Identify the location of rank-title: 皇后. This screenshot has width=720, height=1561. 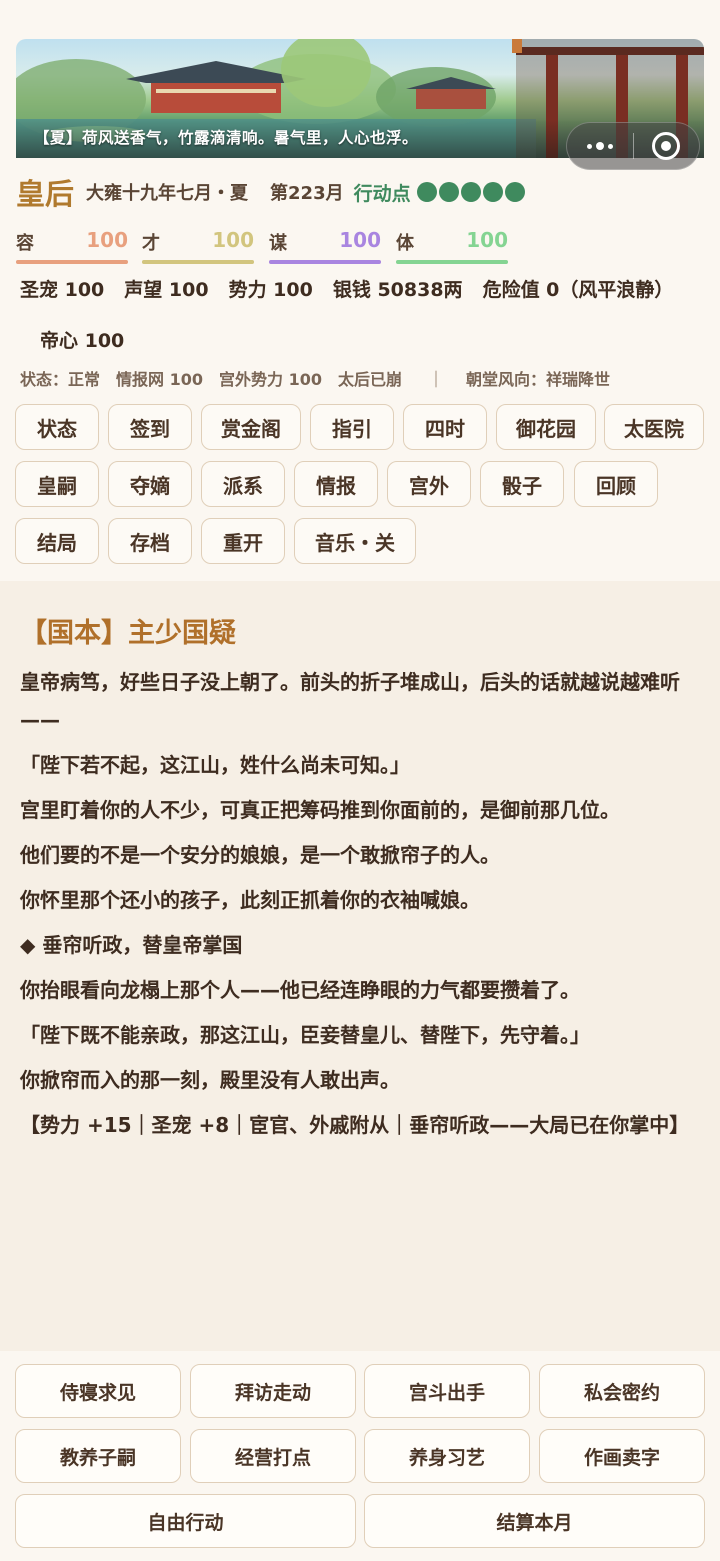
(45, 194).